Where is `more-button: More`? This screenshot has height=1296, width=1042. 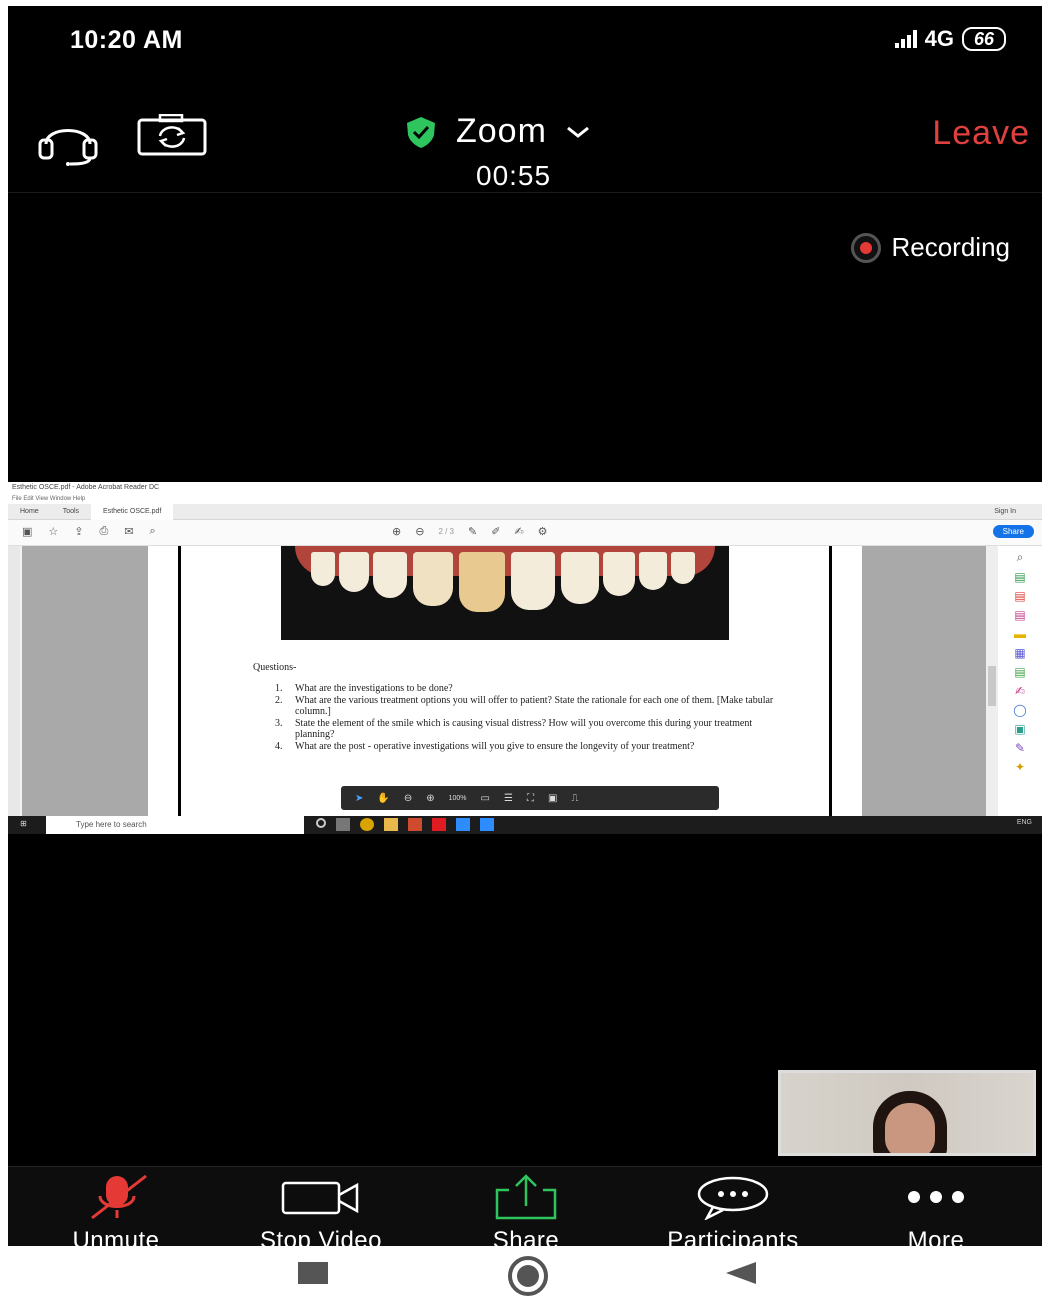
more-button: More is located at coordinates (936, 1215).